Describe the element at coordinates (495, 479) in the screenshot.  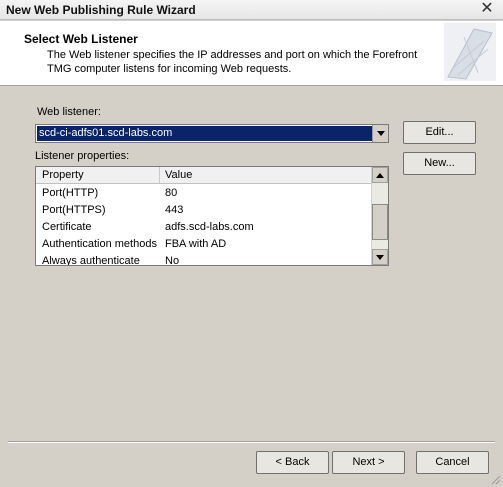
I see `resize-grip-icon` at that location.